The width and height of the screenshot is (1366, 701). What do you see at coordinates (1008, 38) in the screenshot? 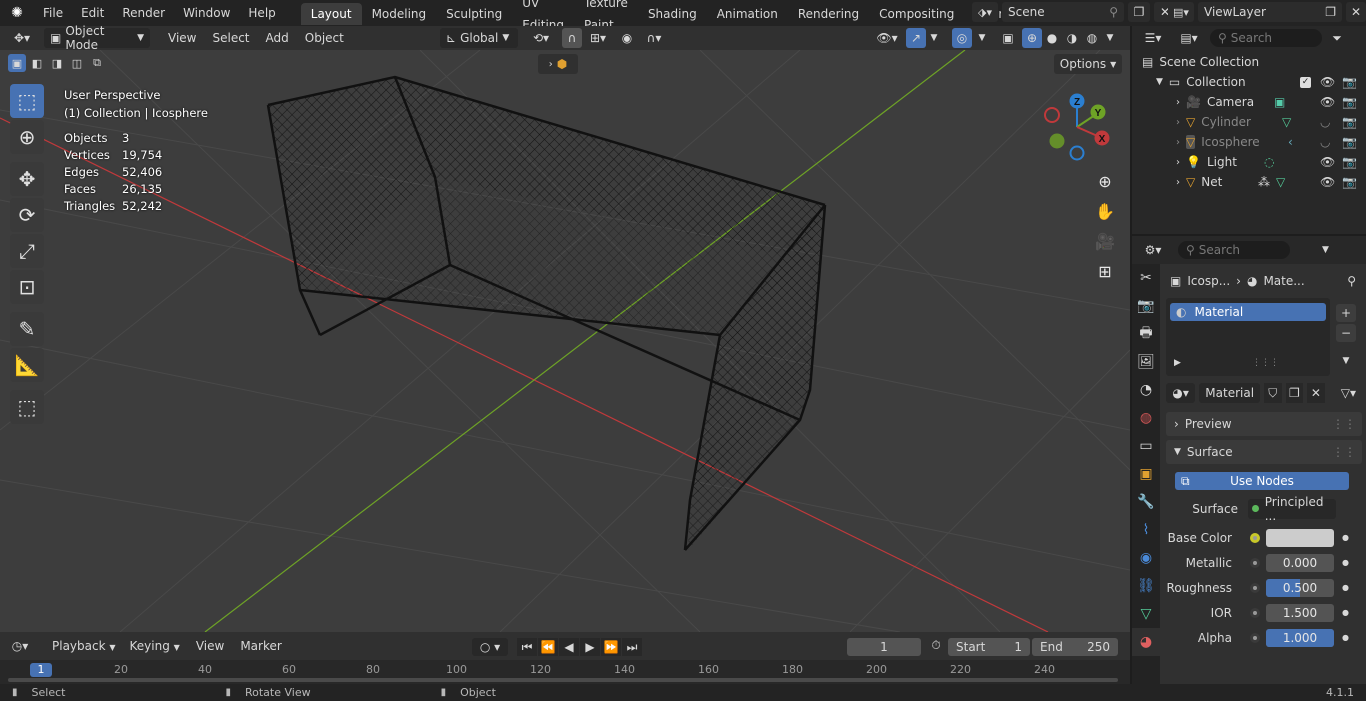
I see `xray-icon: ▣` at bounding box center [1008, 38].